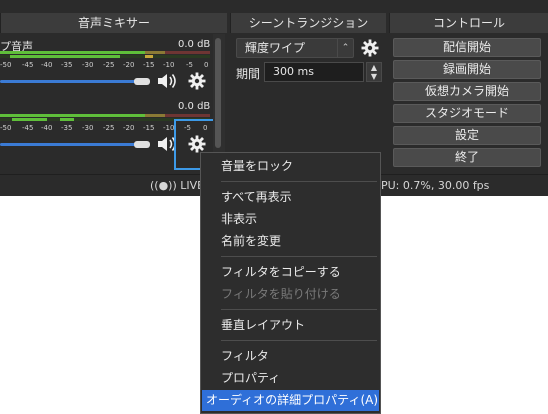 The height and width of the screenshot is (414, 548). What do you see at coordinates (290, 241) in the screenshot?
I see `menu-item-rename: 名前を変更` at bounding box center [290, 241].